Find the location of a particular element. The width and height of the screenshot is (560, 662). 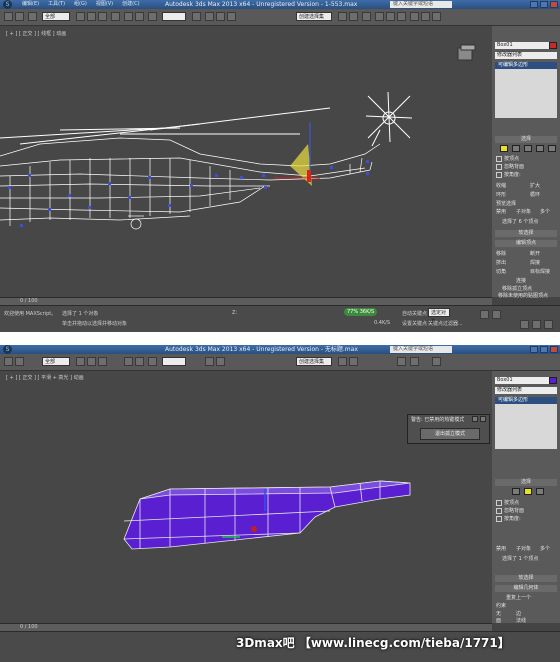

curve-editor-icon is located at coordinates (379, 16).